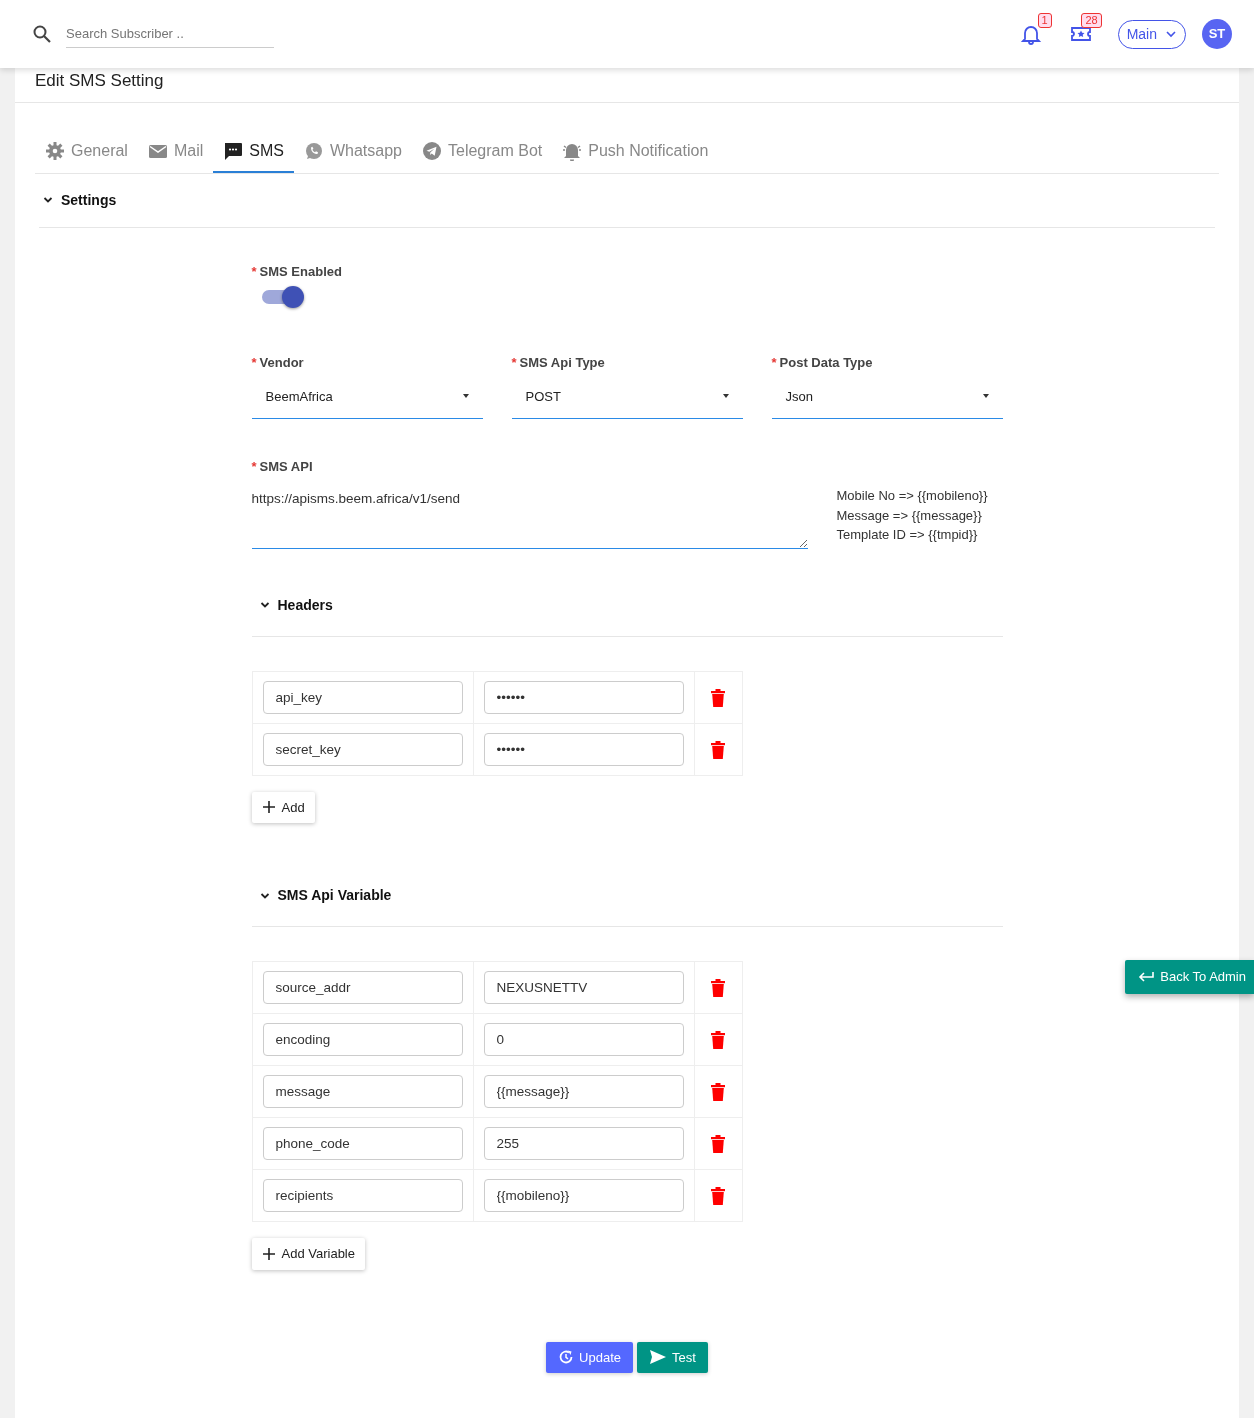  What do you see at coordinates (362, 987) in the screenshot?
I see `key-field: source_addr` at bounding box center [362, 987].